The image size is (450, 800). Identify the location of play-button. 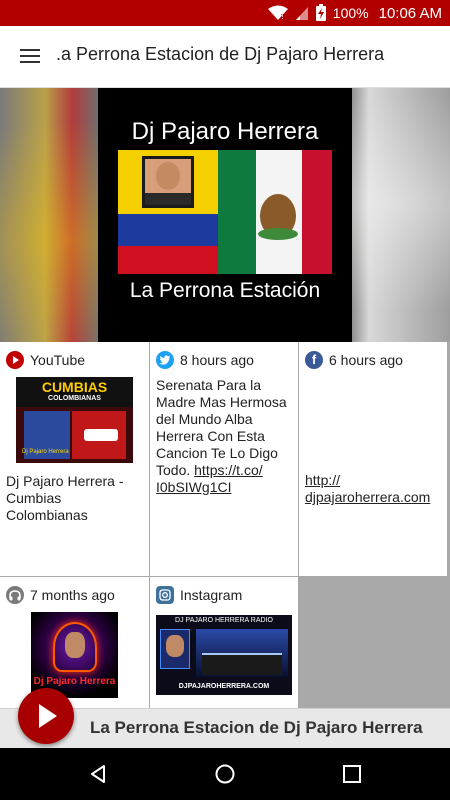
(46, 716).